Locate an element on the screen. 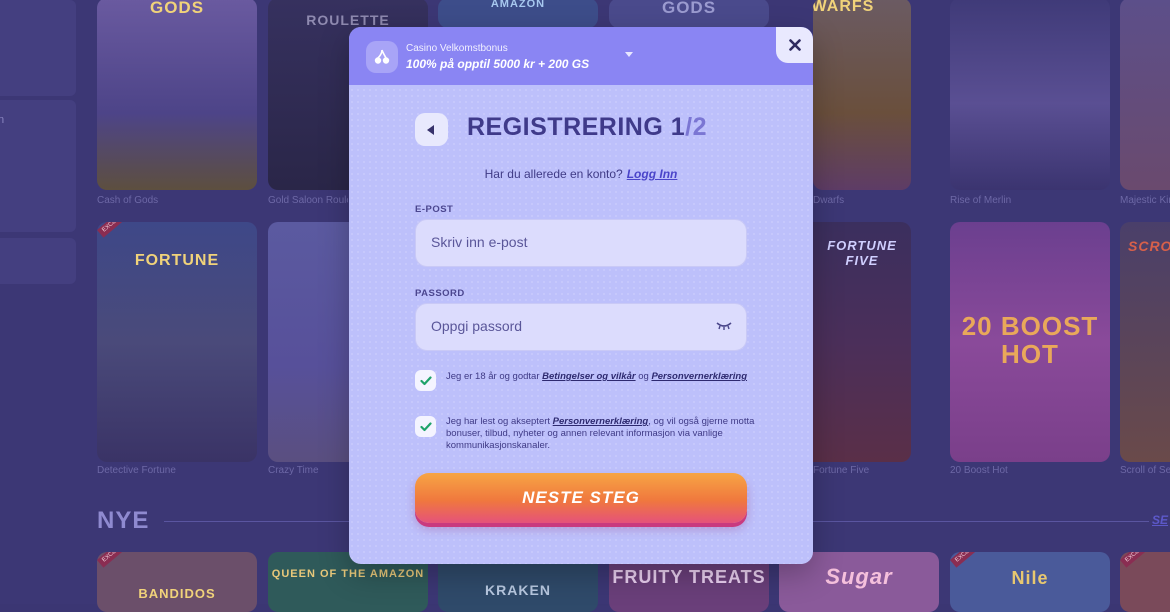 The height and width of the screenshot is (612, 1170). consent1-pre: Jeg er 18 år og godtar is located at coordinates (494, 376).